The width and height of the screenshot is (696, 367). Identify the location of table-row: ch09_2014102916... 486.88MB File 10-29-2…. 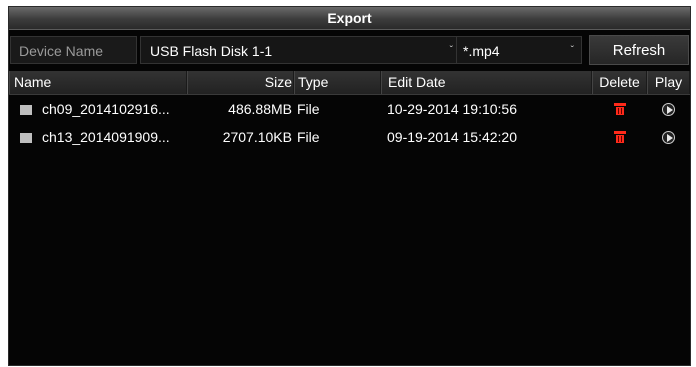
(349, 109).